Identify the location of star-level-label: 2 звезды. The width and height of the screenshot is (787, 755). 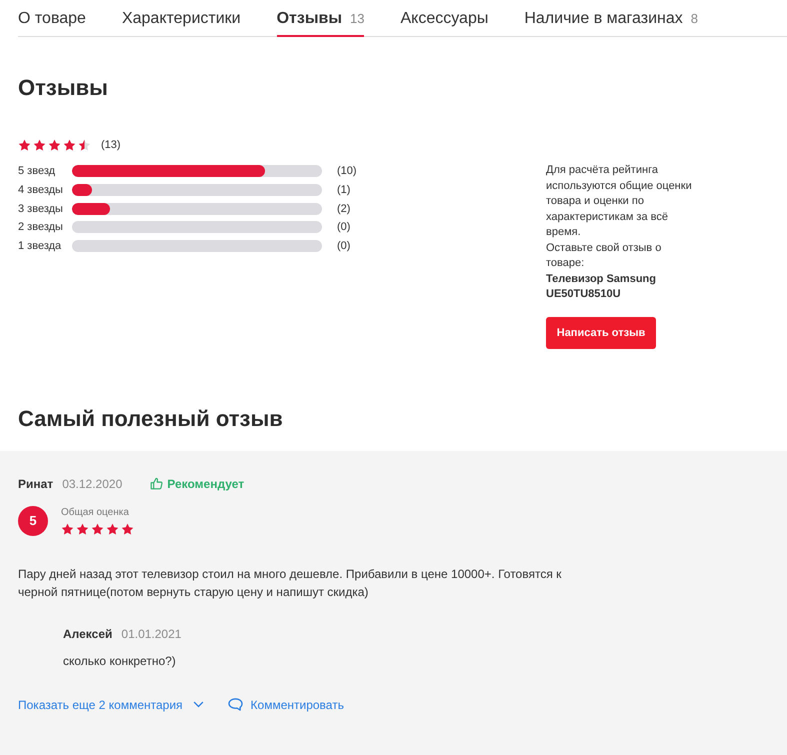
(41, 227).